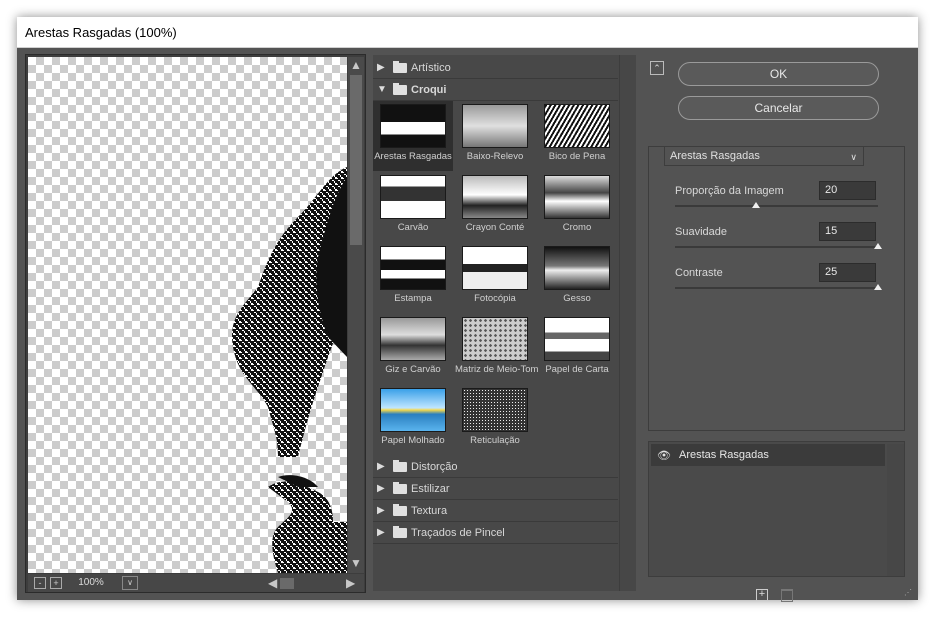 The height and width of the screenshot is (617, 935). What do you see at coordinates (762, 595) in the screenshot?
I see `new-effect-layer-icon: +` at bounding box center [762, 595].